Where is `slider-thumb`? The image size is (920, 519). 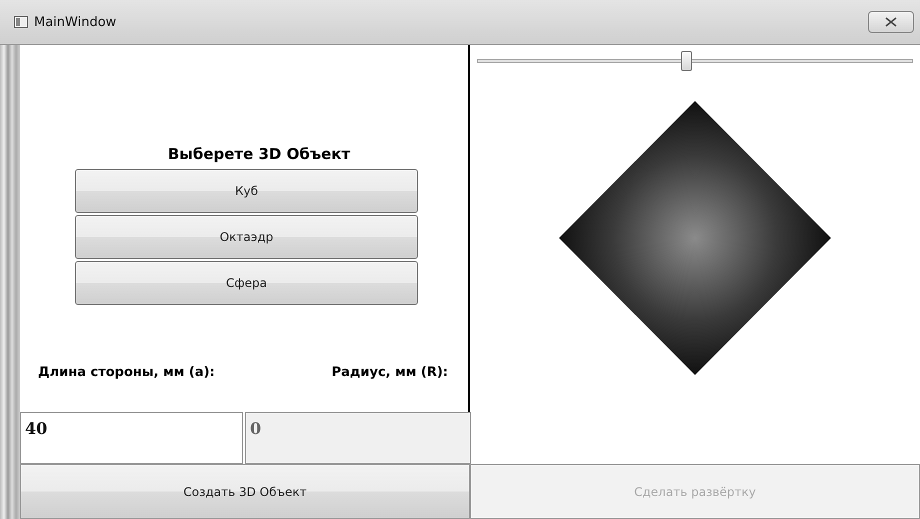 slider-thumb is located at coordinates (686, 61).